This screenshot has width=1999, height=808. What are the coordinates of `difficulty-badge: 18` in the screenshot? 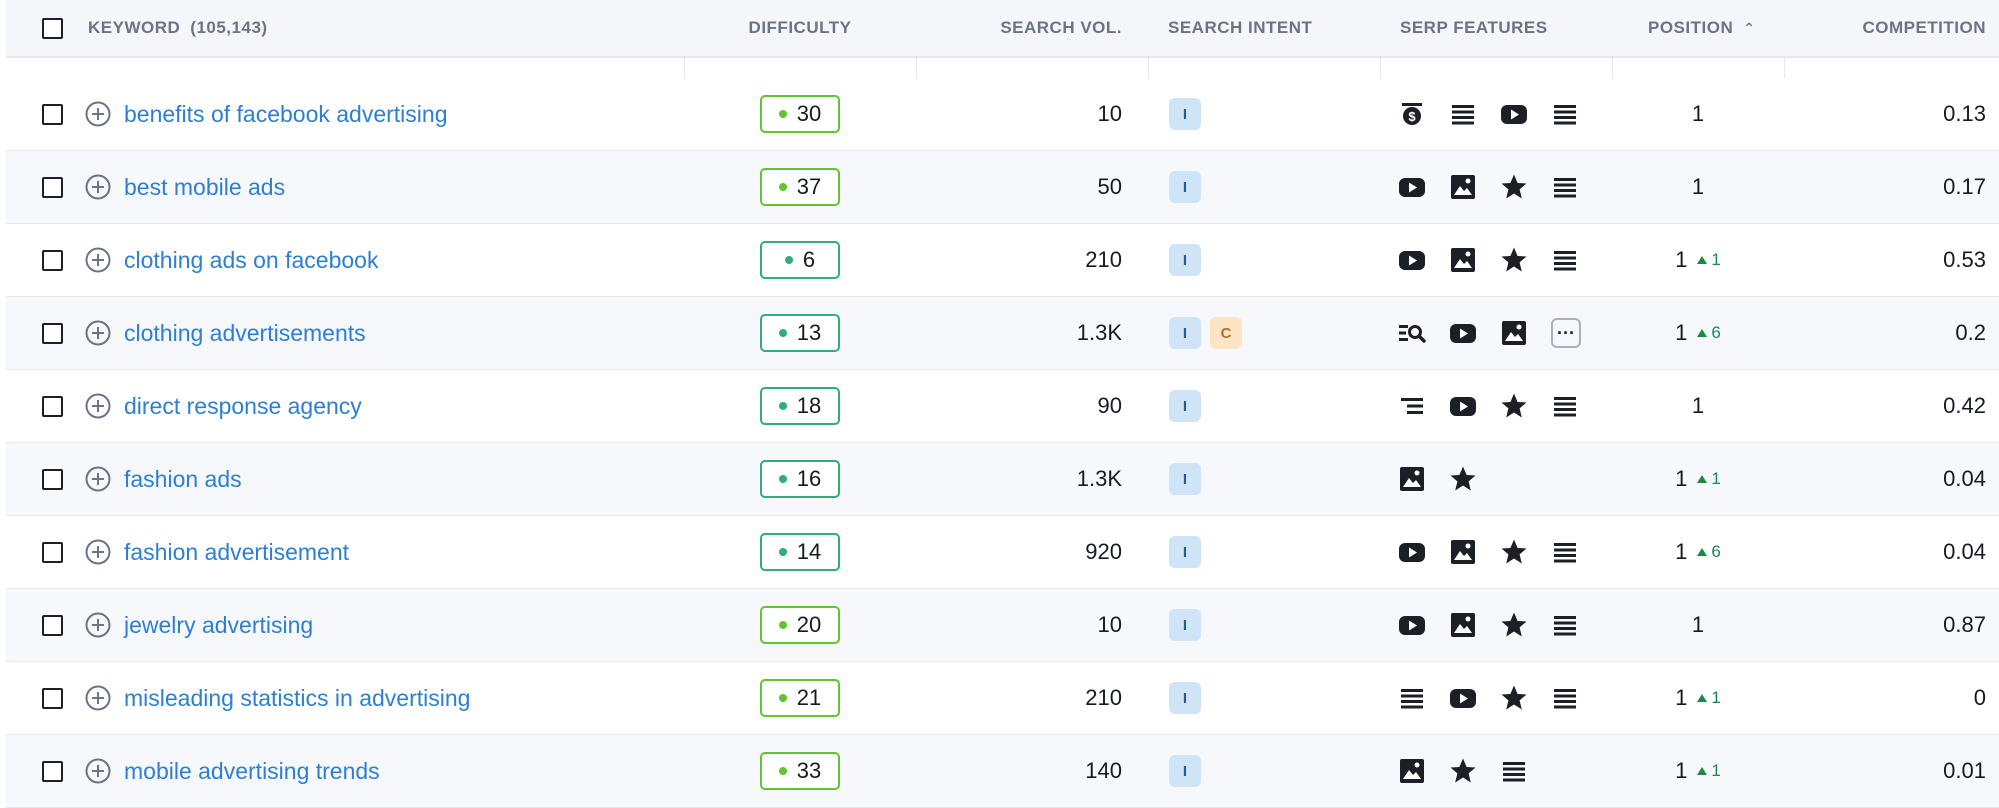 It's located at (800, 406).